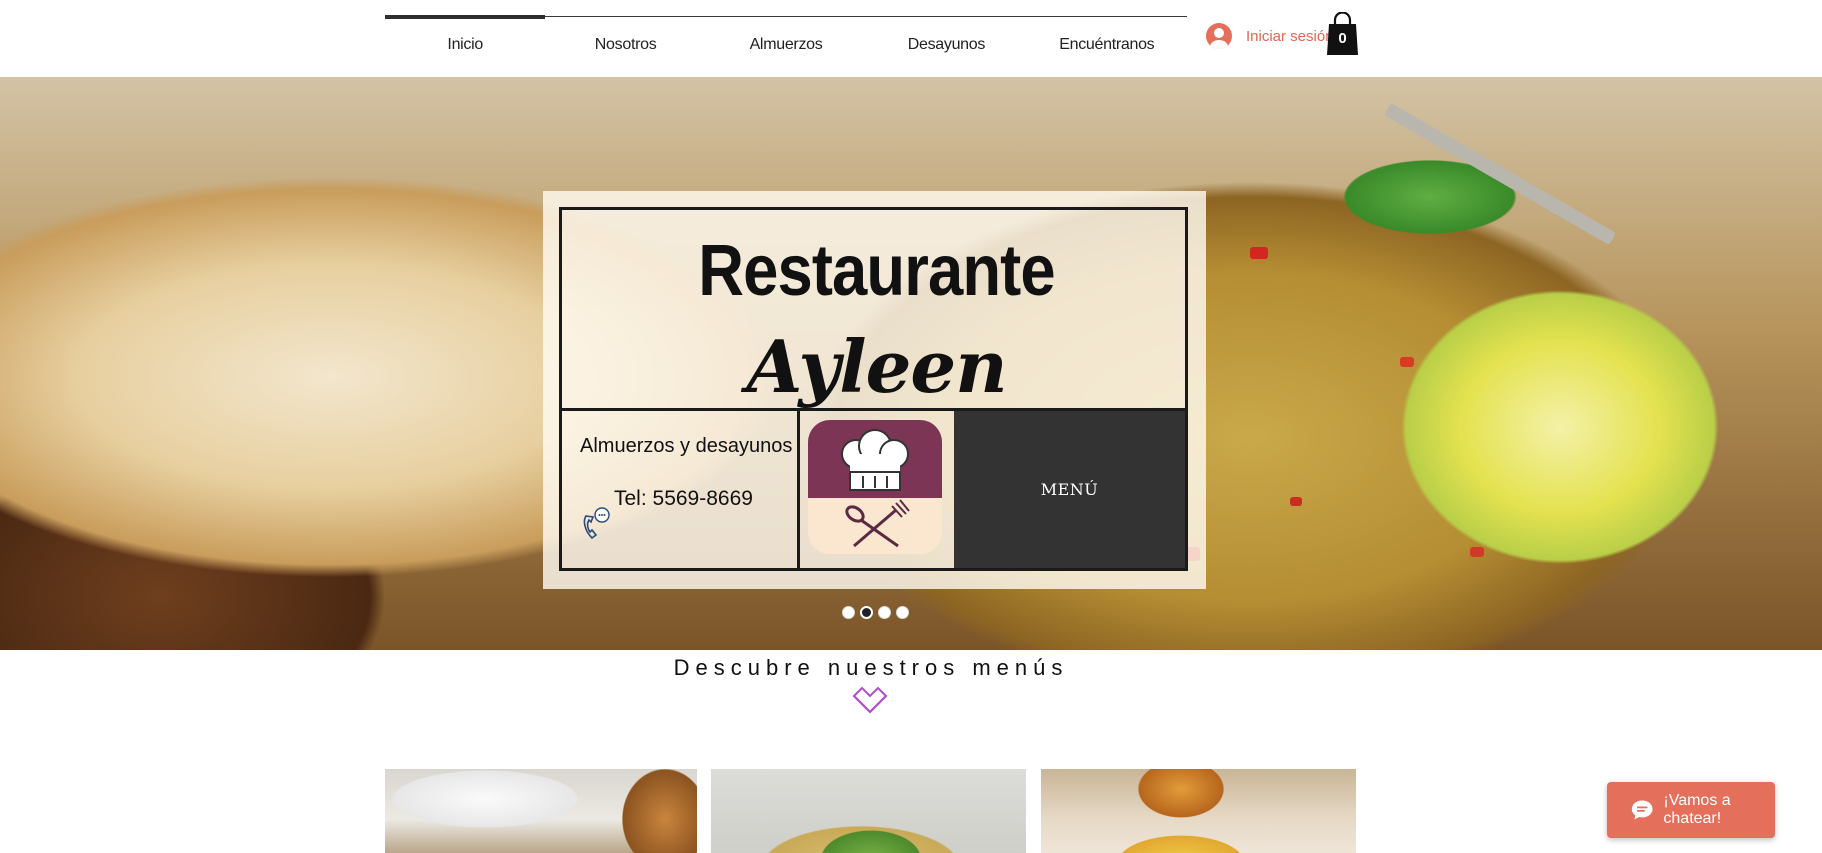  Describe the element at coordinates (465, 39) in the screenshot. I see `nav-item-inicio: Inicio` at that location.